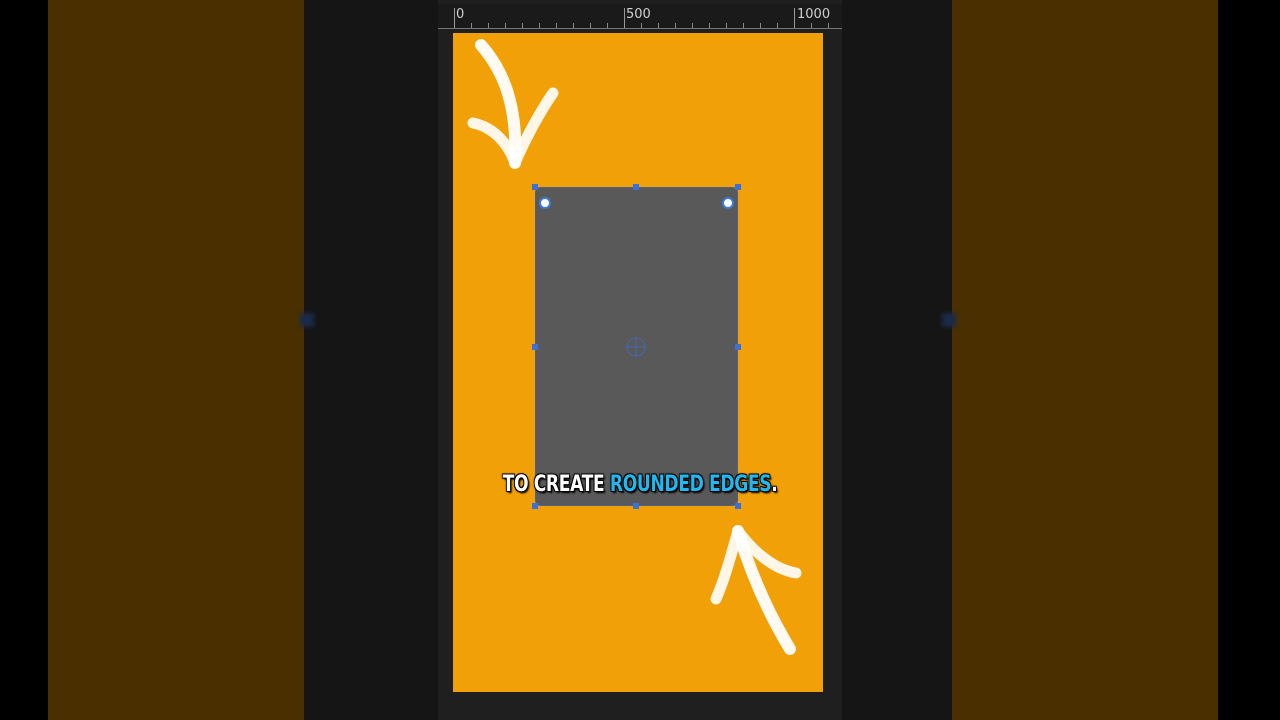 The image size is (1280, 720). I want to click on horizontal-ruler: 0 500 1000, so click(640, 16).